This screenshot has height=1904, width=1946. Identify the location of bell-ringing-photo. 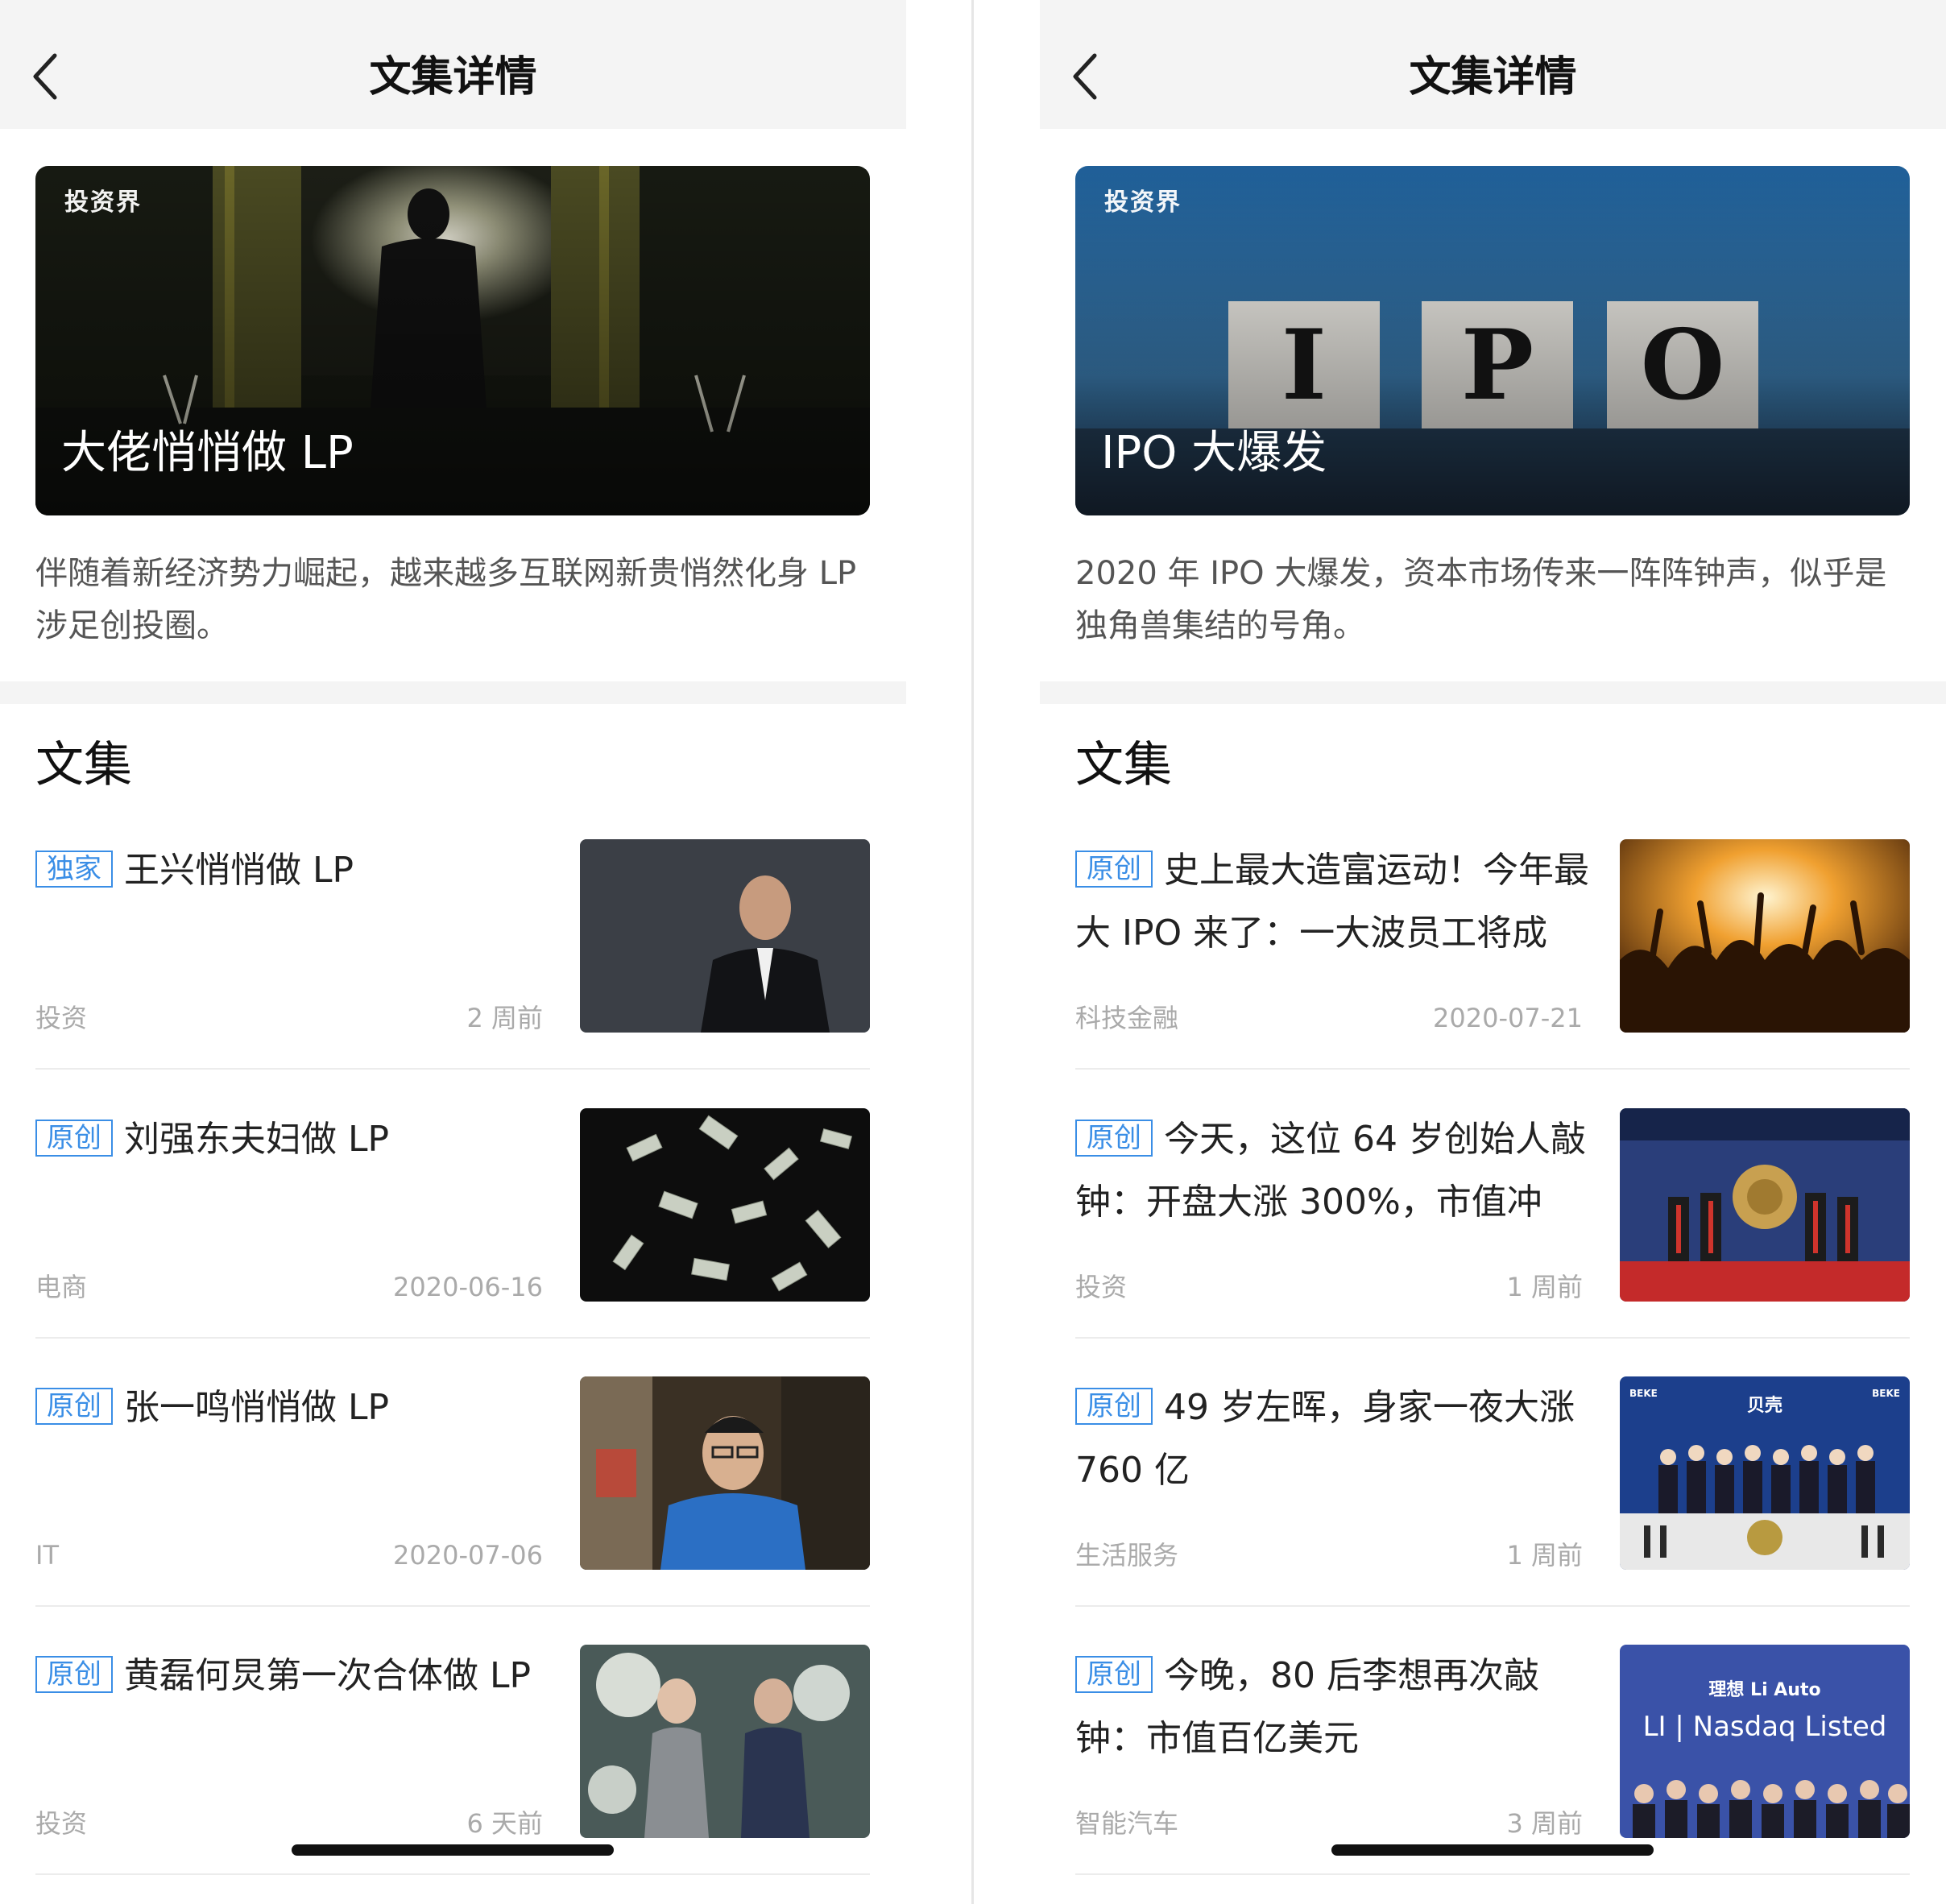
(1765, 1205).